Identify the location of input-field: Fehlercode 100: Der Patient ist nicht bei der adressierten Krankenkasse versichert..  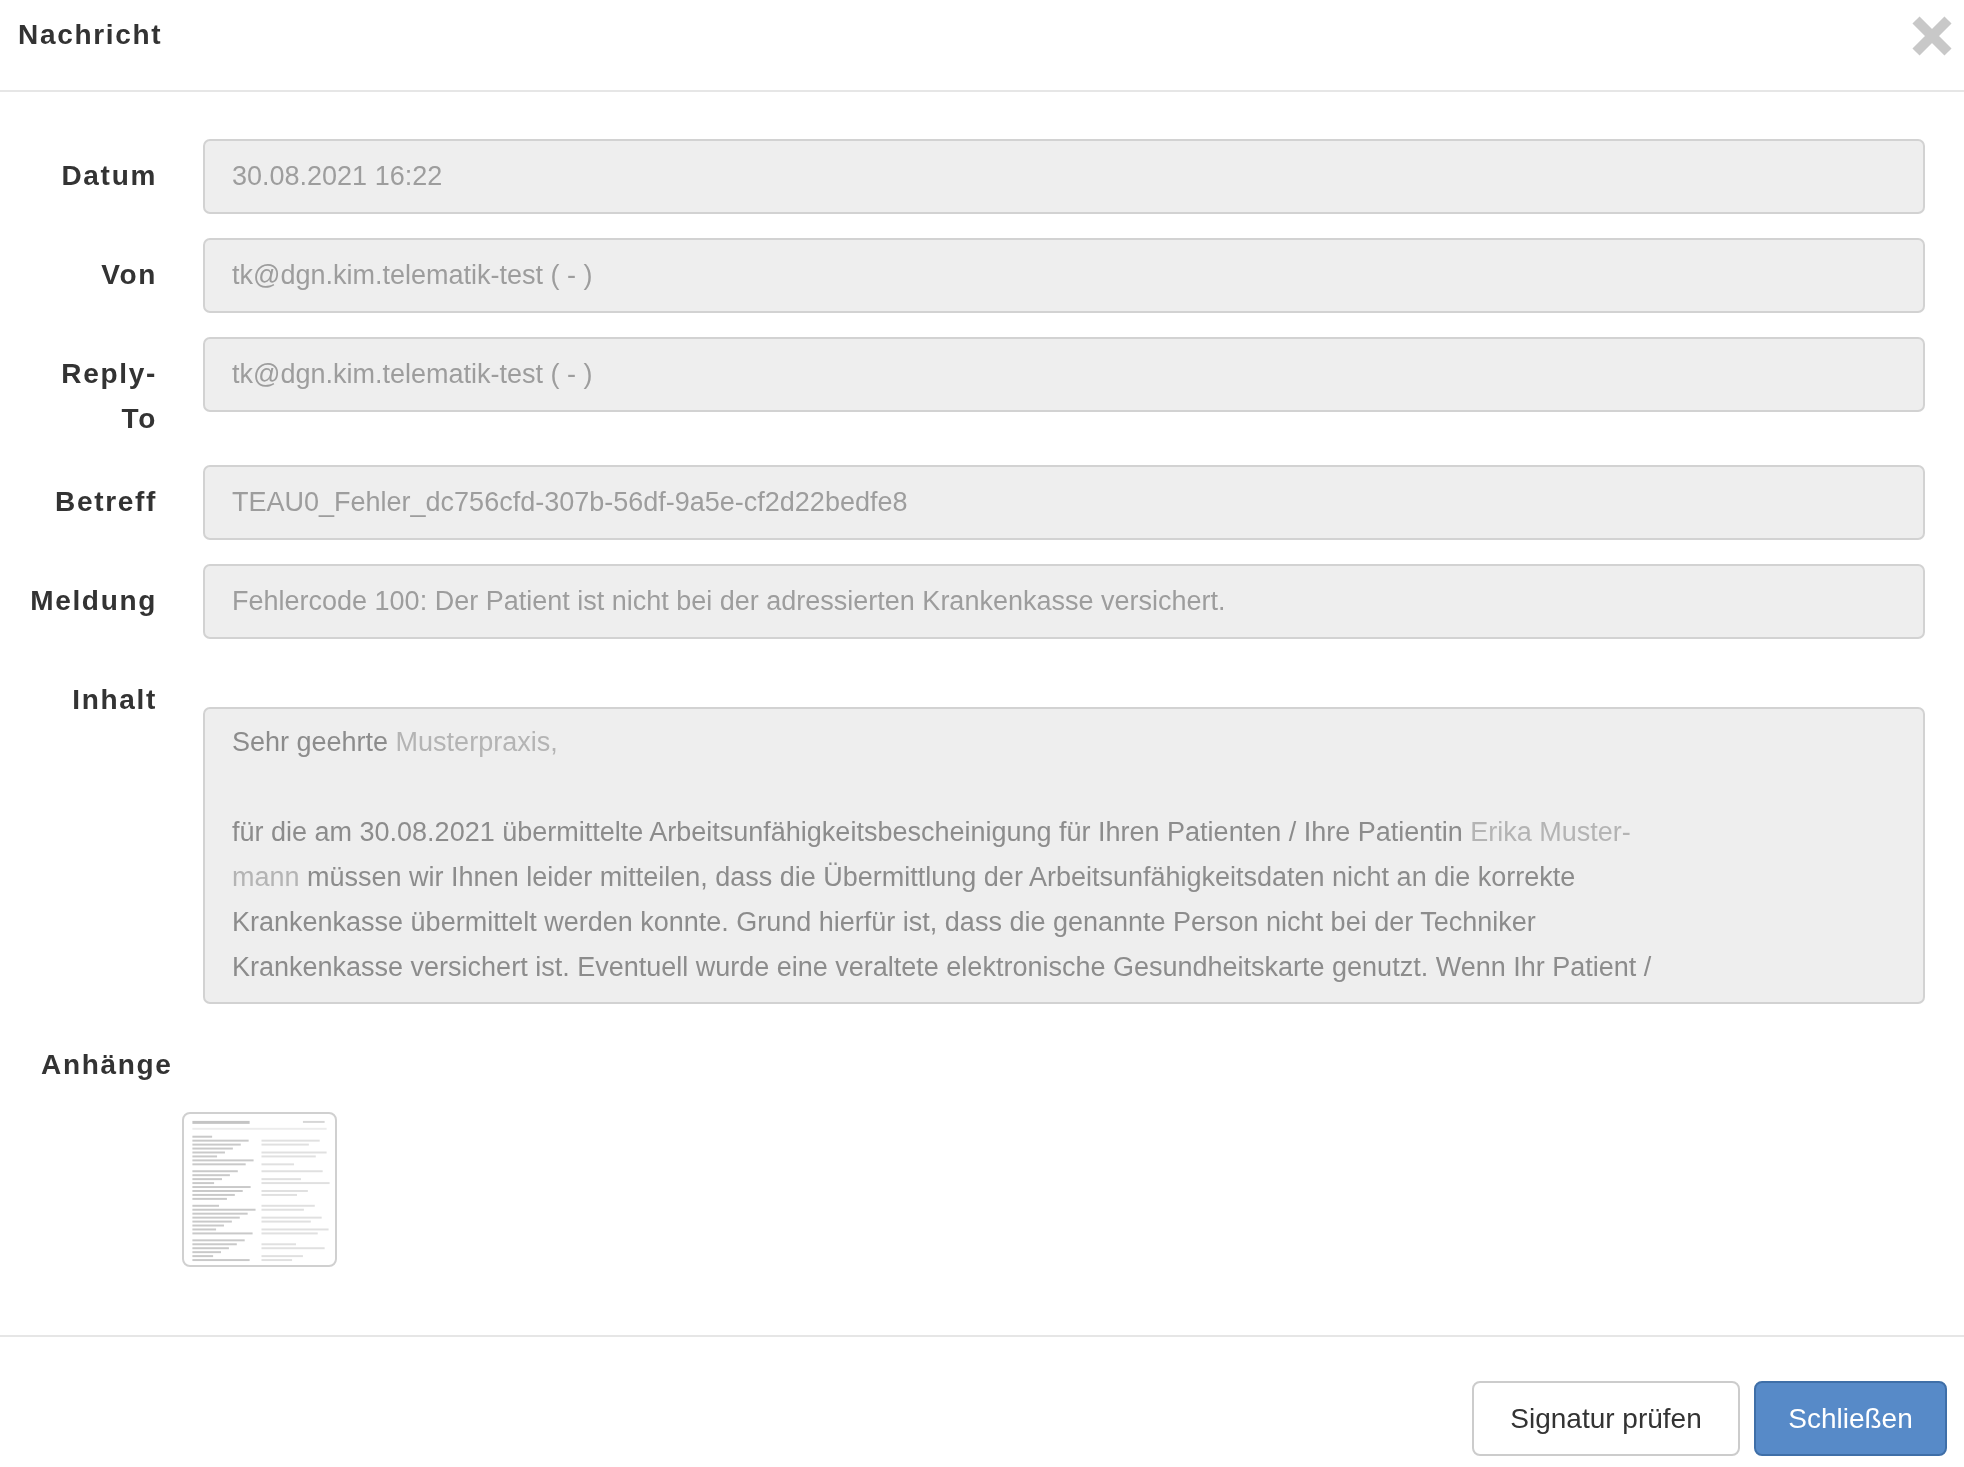
(1064, 601).